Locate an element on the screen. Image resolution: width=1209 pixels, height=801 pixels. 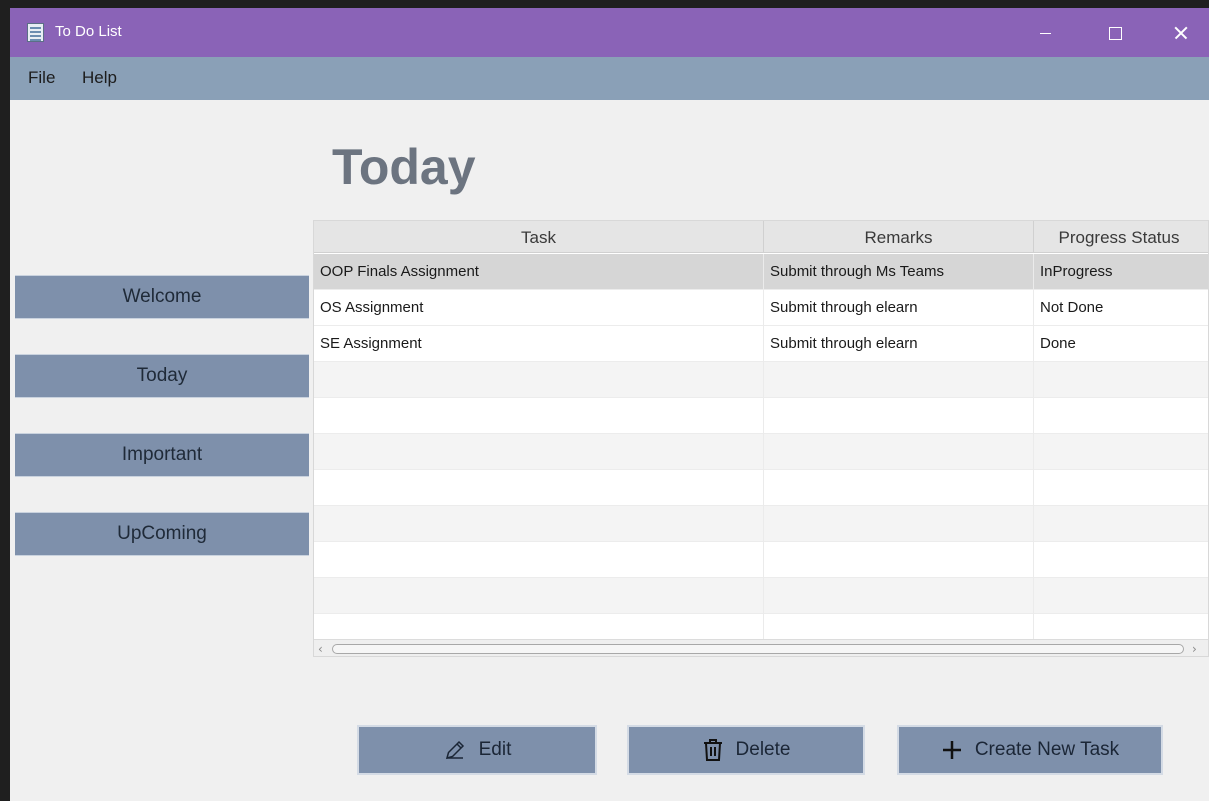
edit-label: Edit is located at coordinates (495, 749).